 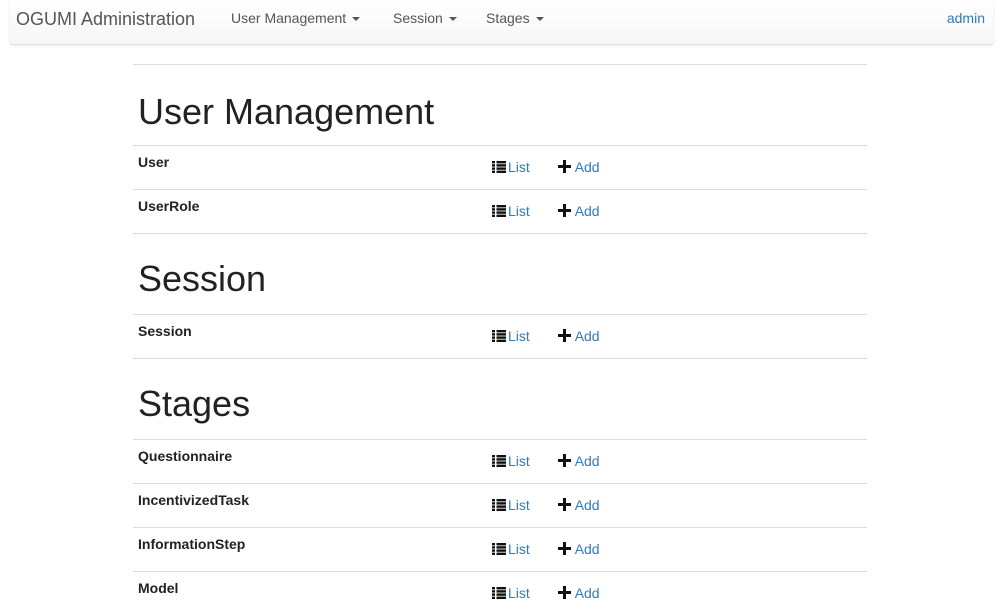 What do you see at coordinates (289, 18) in the screenshot?
I see `nav-menu-label: User Management` at bounding box center [289, 18].